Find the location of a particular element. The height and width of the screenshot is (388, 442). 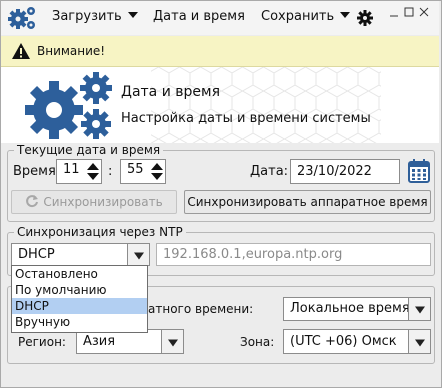

minutes-spinner is located at coordinates (157, 171).